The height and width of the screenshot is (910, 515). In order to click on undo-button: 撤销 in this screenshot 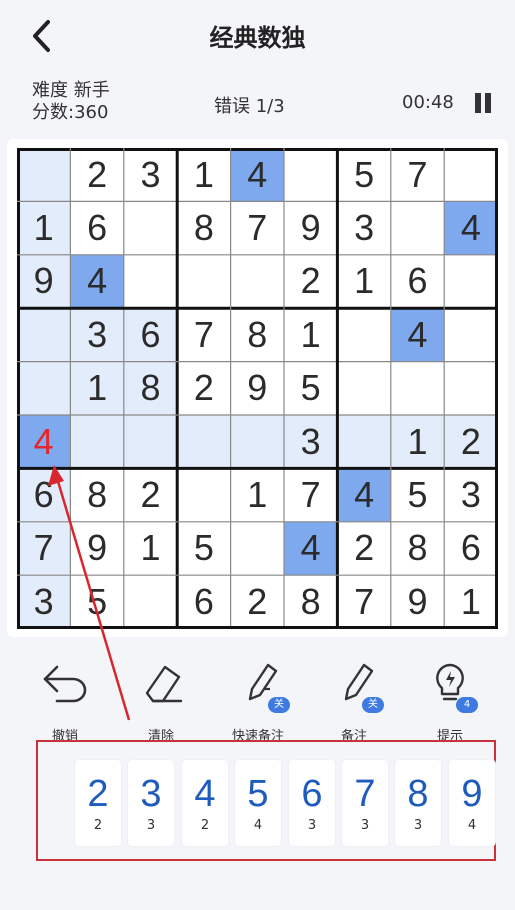, I will do `click(65, 700)`.